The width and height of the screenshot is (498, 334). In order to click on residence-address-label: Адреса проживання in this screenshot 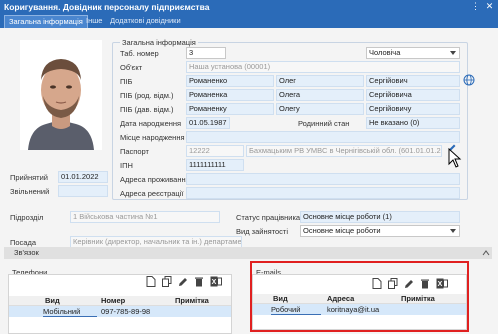, I will do `click(155, 179)`.